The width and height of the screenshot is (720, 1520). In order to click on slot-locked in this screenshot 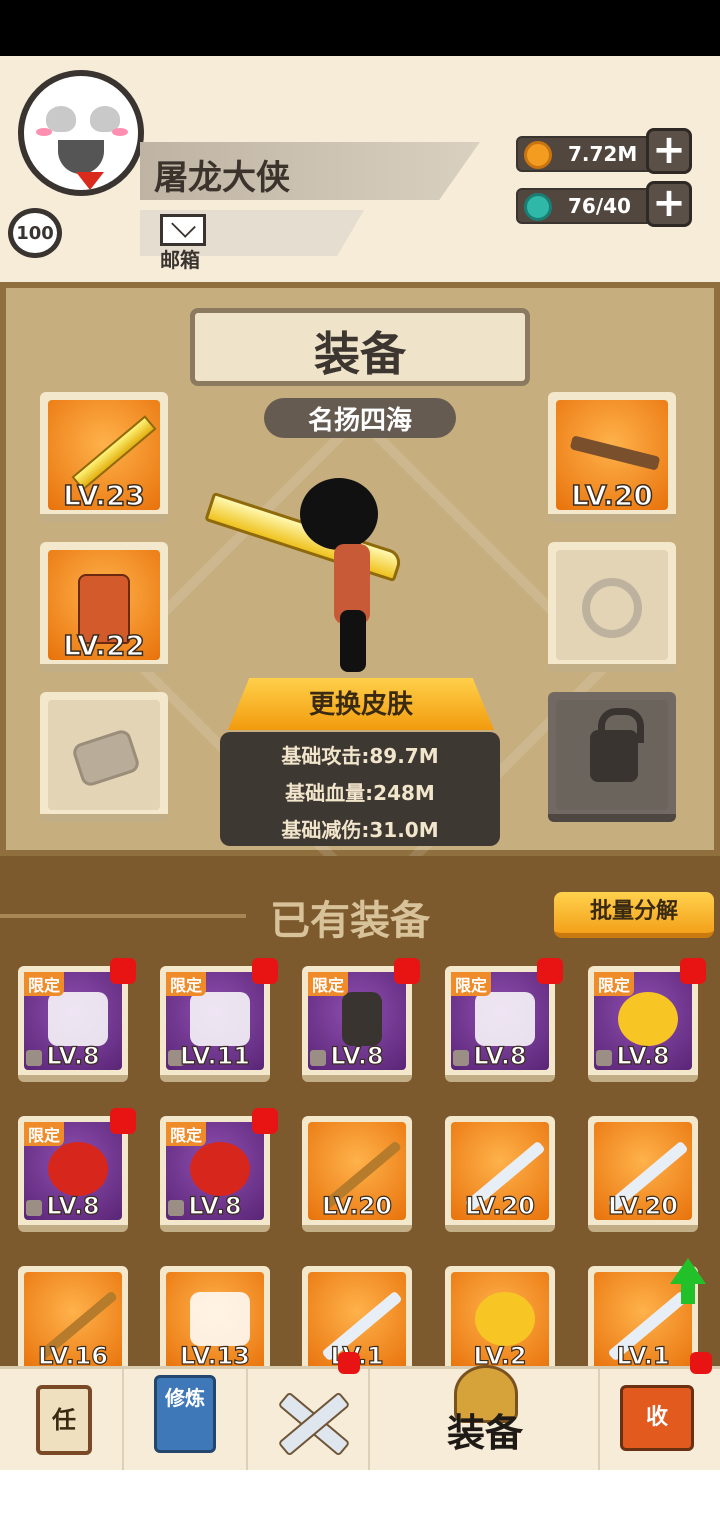, I will do `click(612, 757)`.